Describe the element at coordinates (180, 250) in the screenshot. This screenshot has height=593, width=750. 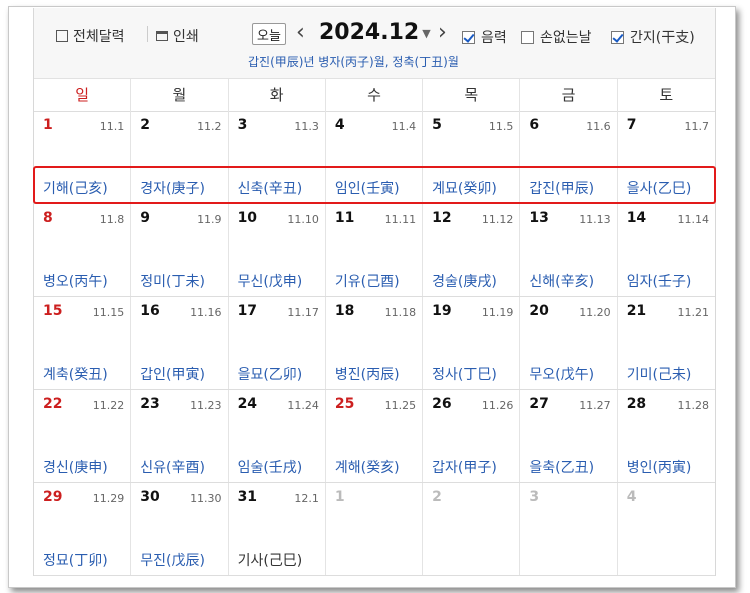
I see `calendar-day-cell: 9 11.9 정미(丁未)` at that location.